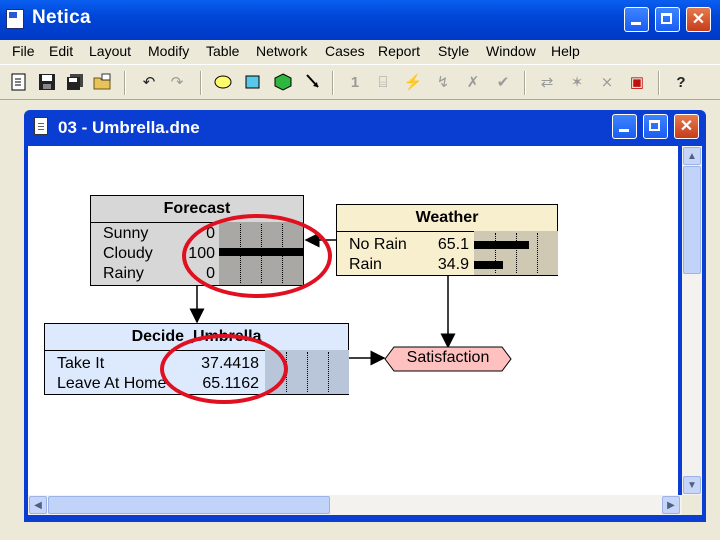 This screenshot has height=540, width=720. Describe the element at coordinates (112, 383) in the screenshot. I see `decision-option-label: Leave At Home` at that location.